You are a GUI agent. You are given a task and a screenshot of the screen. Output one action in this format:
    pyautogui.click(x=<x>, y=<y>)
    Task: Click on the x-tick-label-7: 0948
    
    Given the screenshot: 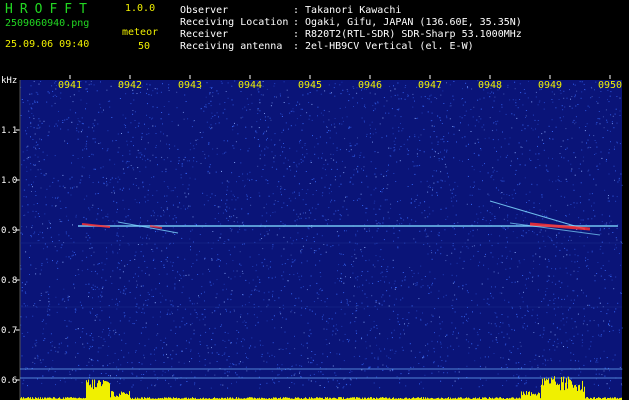 What is the action you would take?
    pyautogui.click(x=490, y=85)
    